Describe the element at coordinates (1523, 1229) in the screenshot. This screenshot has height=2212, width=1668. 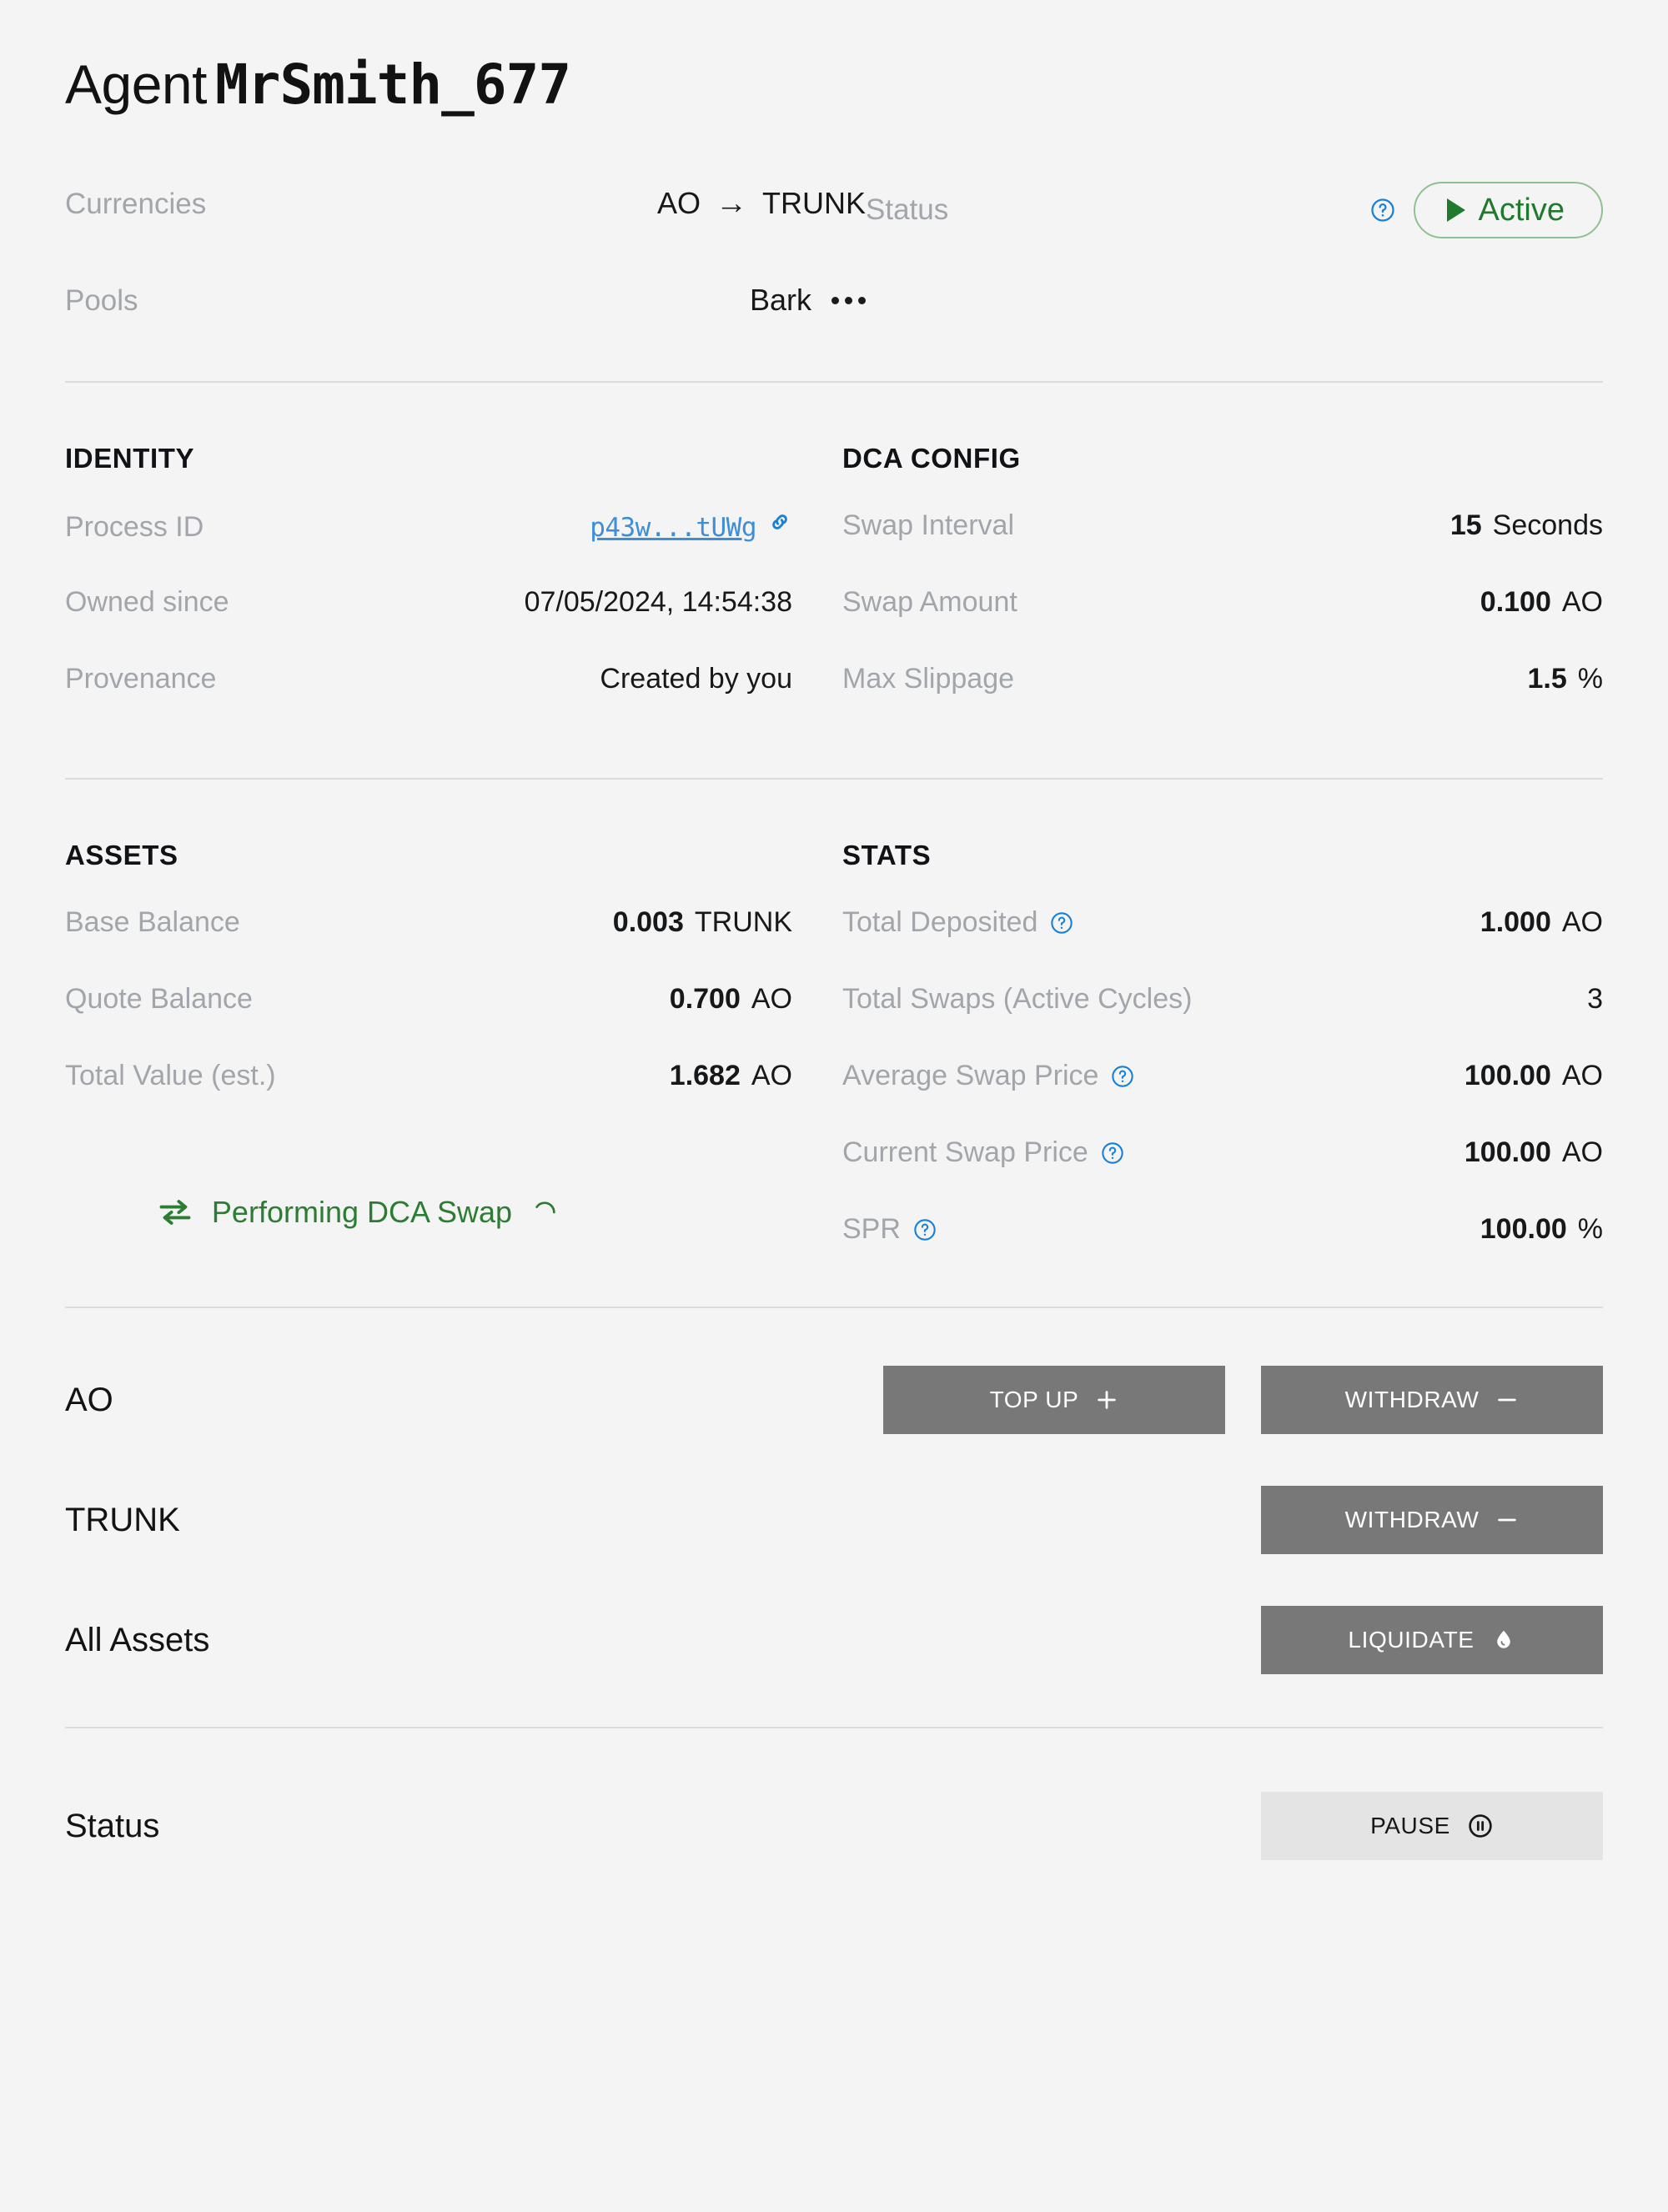
I see `spr-number: 100.00` at that location.